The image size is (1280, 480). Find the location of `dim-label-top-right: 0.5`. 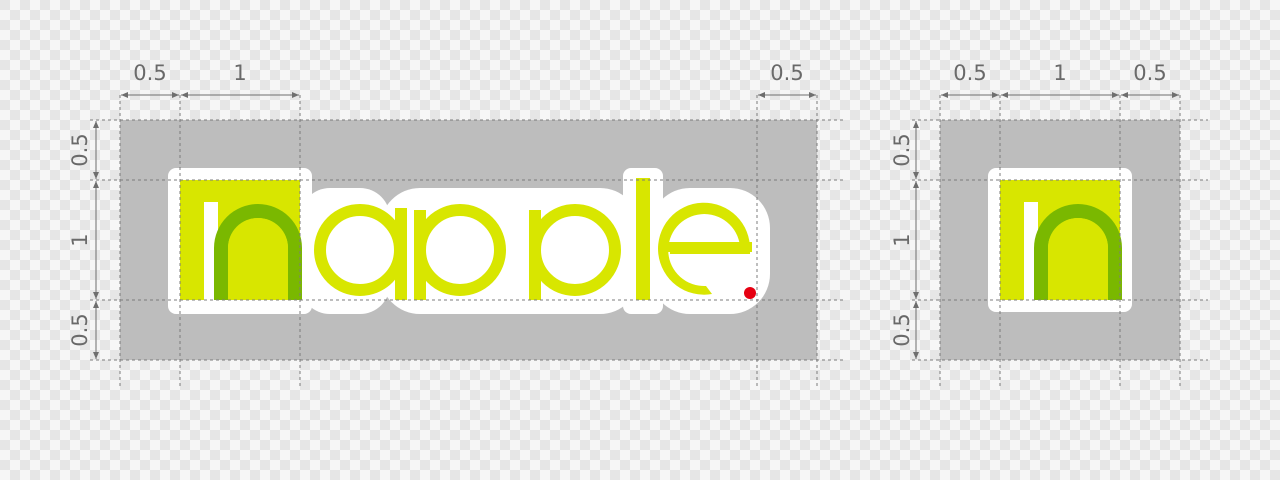

dim-label-top-right: 0.5 is located at coordinates (786, 73).